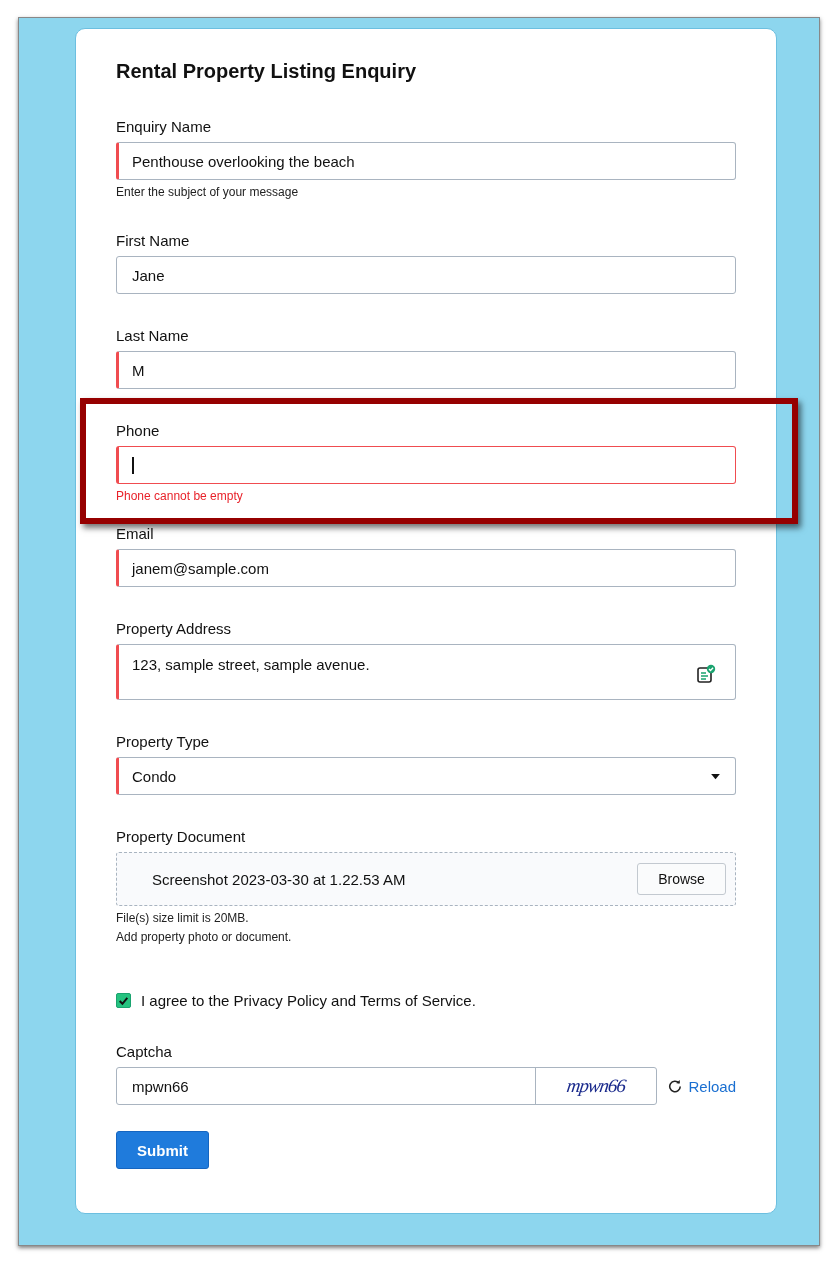  What do you see at coordinates (327, 1086) in the screenshot?
I see `captcha-input: mpwn66` at bounding box center [327, 1086].